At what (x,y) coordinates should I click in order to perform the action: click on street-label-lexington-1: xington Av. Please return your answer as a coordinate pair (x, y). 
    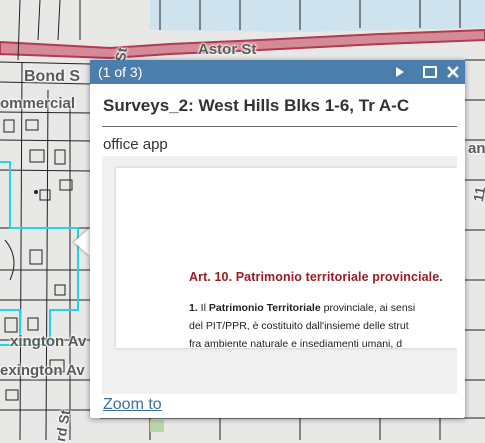
    Looking at the image, I should click on (48, 341).